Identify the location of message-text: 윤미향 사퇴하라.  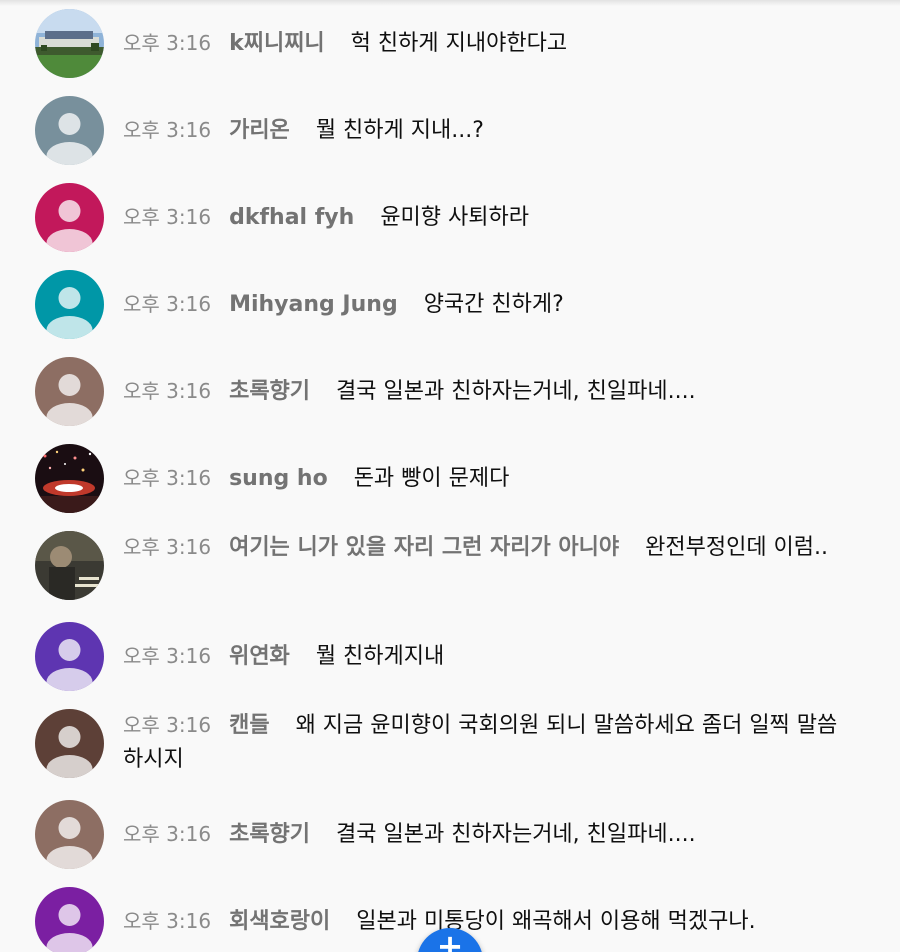
(454, 217).